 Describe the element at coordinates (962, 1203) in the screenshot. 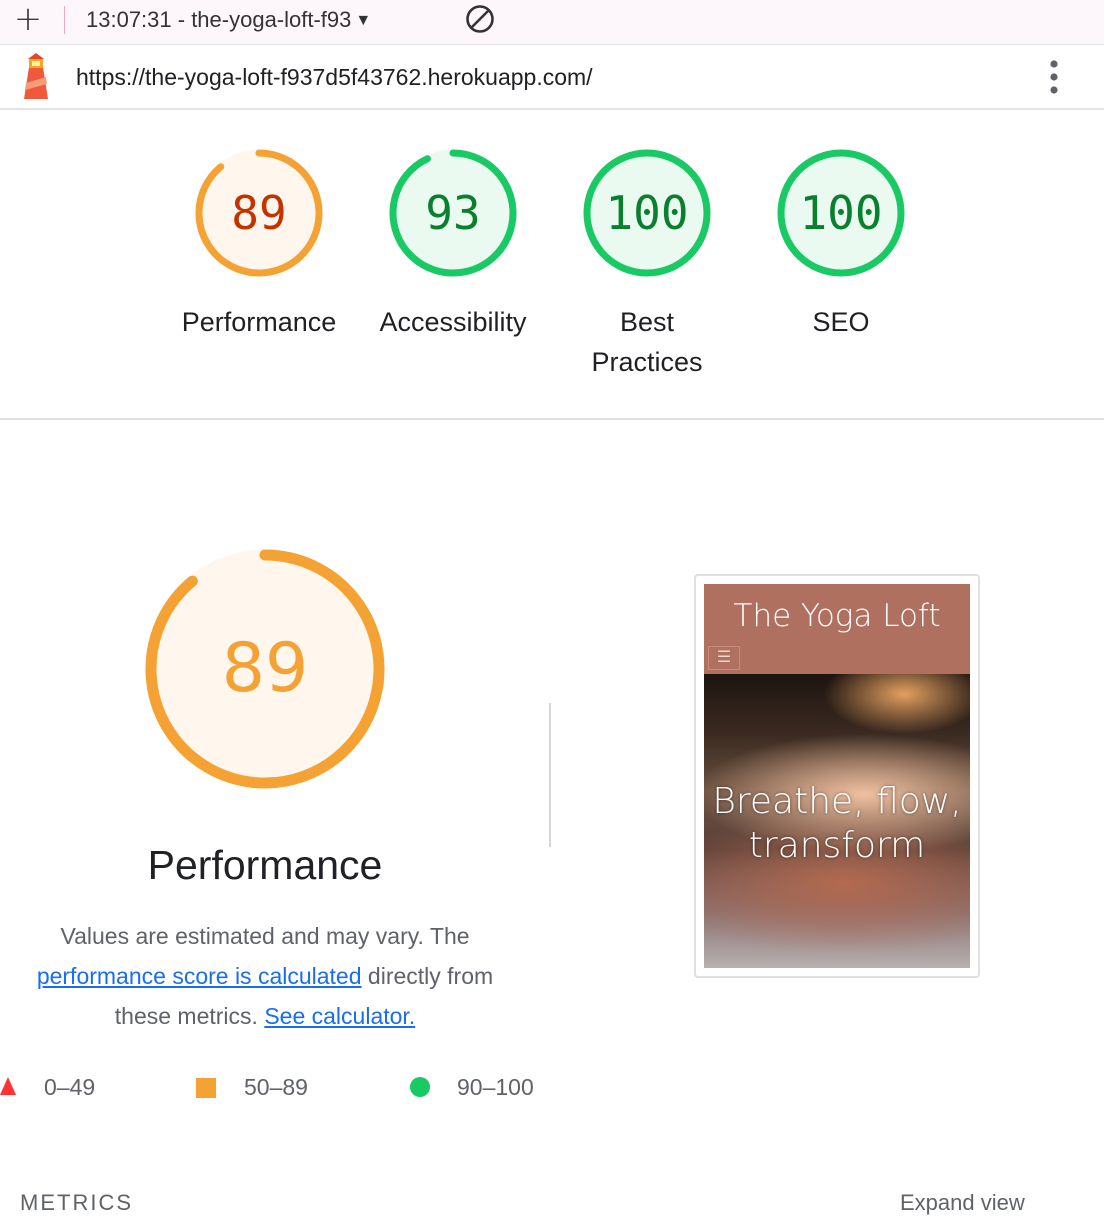

I see `expand-view-toggle: Expand view` at that location.